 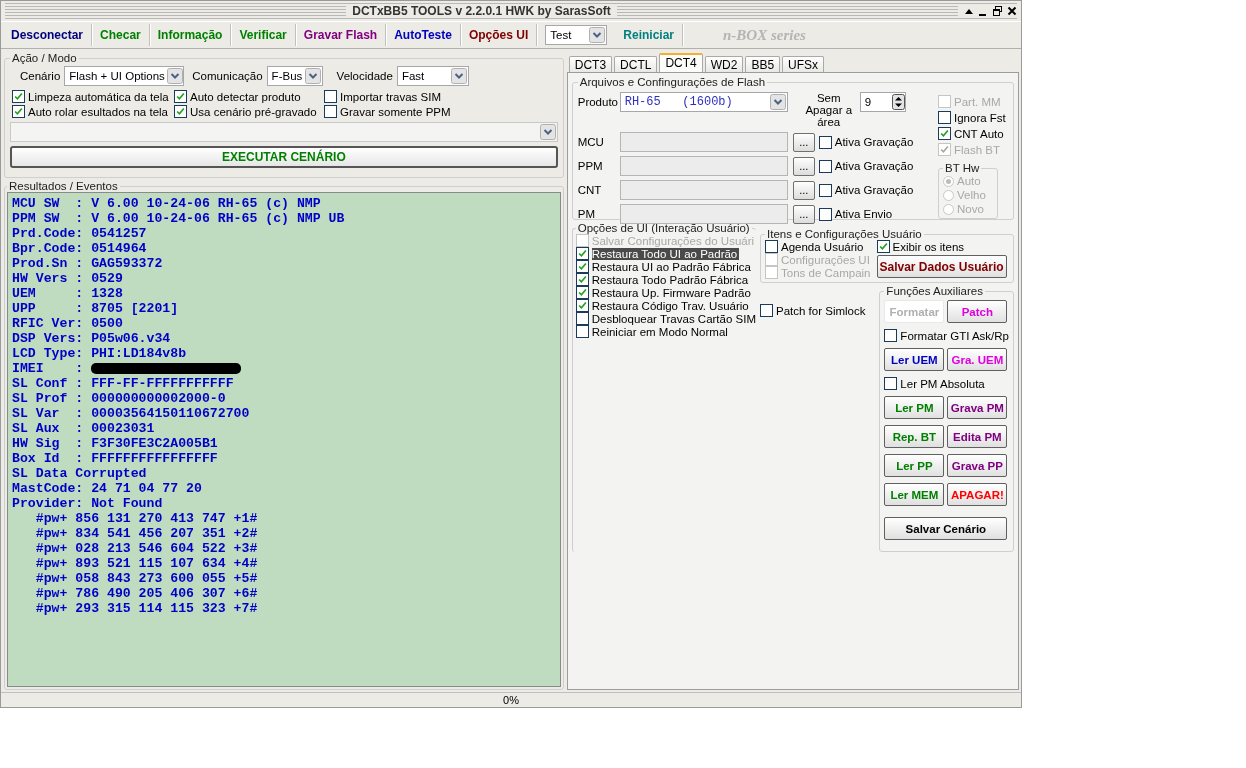 What do you see at coordinates (63, 186) in the screenshot?
I see `group-title: Resultados / Eventos` at bounding box center [63, 186].